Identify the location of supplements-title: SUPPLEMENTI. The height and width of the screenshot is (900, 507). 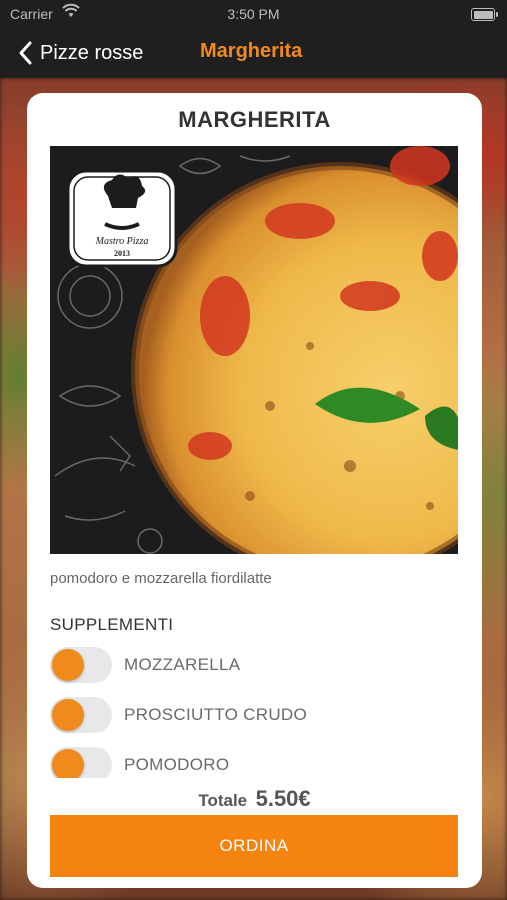
(112, 624).